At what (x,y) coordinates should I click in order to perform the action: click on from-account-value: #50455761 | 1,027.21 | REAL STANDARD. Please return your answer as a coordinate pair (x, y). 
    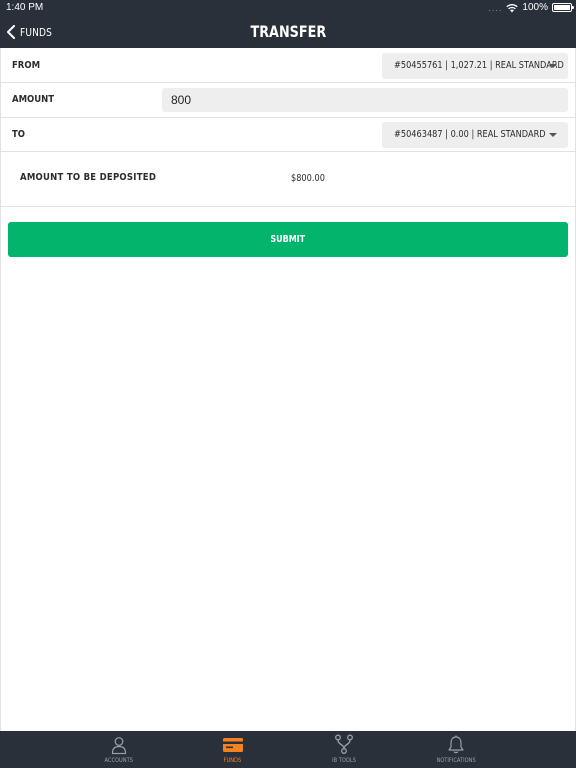
    Looking at the image, I should click on (479, 65).